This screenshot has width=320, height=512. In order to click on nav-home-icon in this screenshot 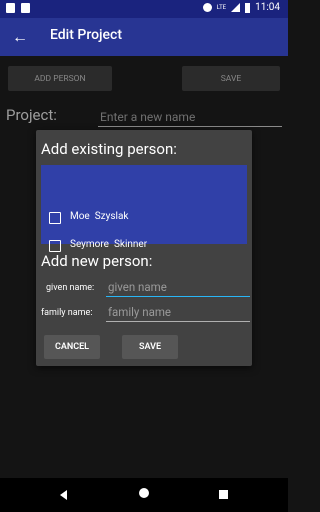, I will do `click(144, 493)`.